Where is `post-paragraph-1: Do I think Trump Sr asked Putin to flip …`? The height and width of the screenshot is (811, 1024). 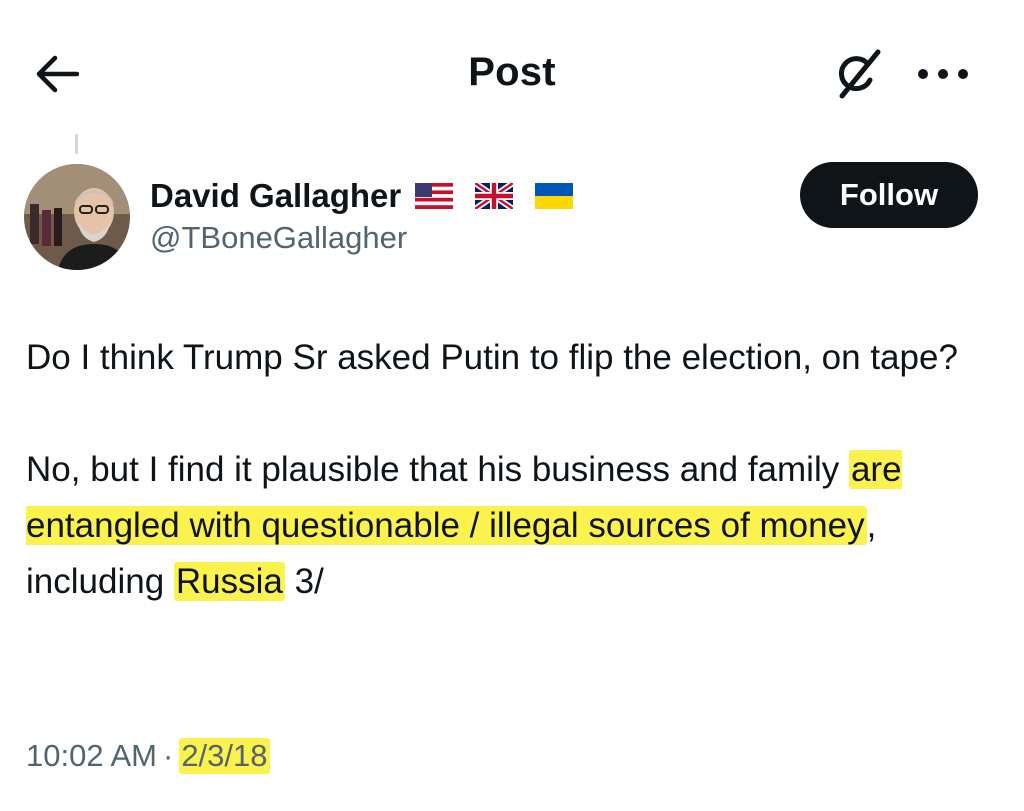 post-paragraph-1: Do I think Trump Sr asked Putin to flip … is located at coordinates (492, 357).